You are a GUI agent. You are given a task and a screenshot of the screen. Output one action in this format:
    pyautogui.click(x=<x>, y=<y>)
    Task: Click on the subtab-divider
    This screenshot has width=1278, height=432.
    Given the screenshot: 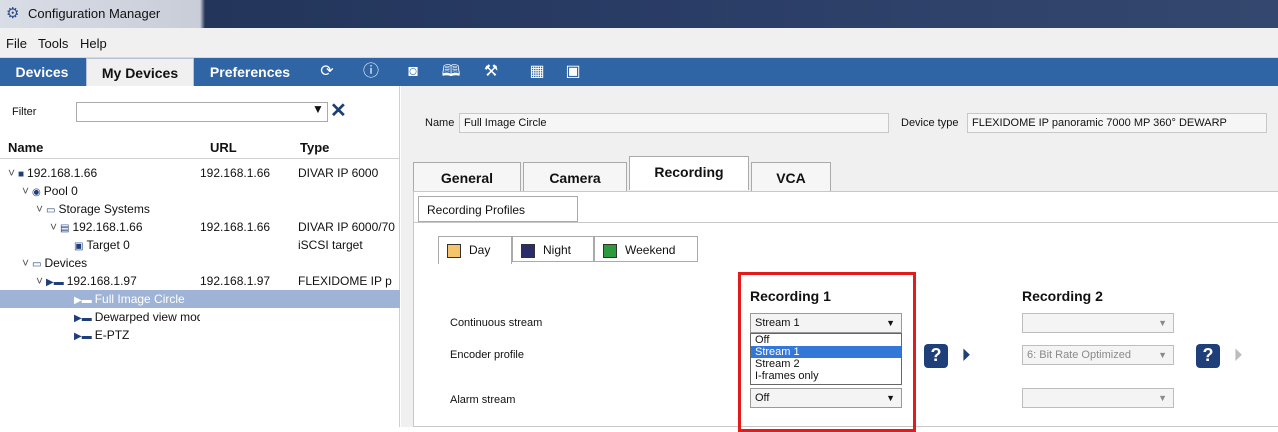 What is the action you would take?
    pyautogui.click(x=846, y=222)
    